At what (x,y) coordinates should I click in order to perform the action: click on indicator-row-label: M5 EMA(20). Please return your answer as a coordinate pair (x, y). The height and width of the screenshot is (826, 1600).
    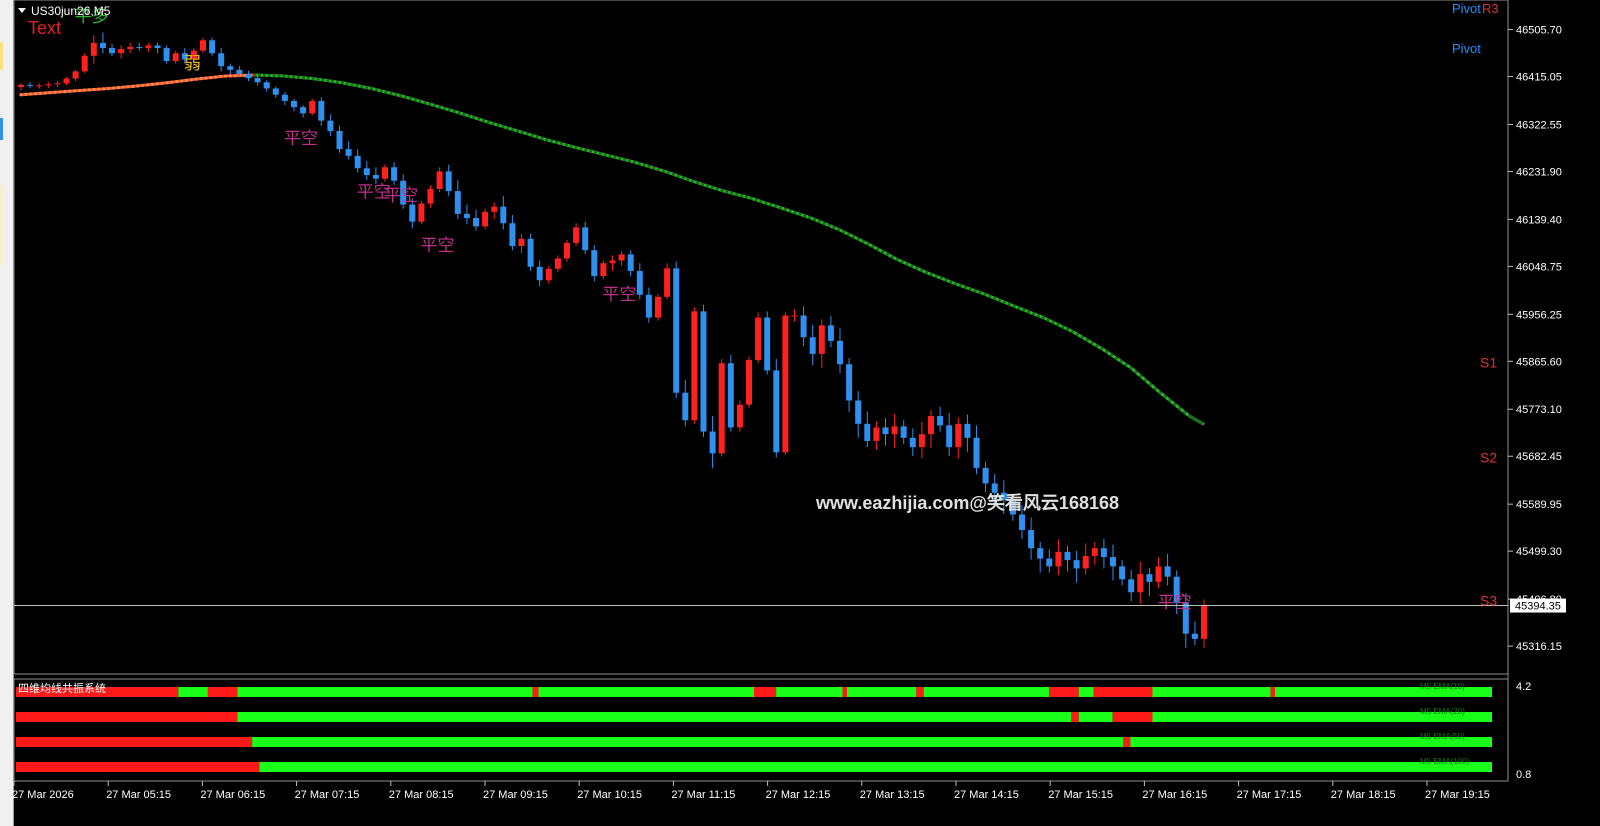
    Looking at the image, I should click on (1442, 711).